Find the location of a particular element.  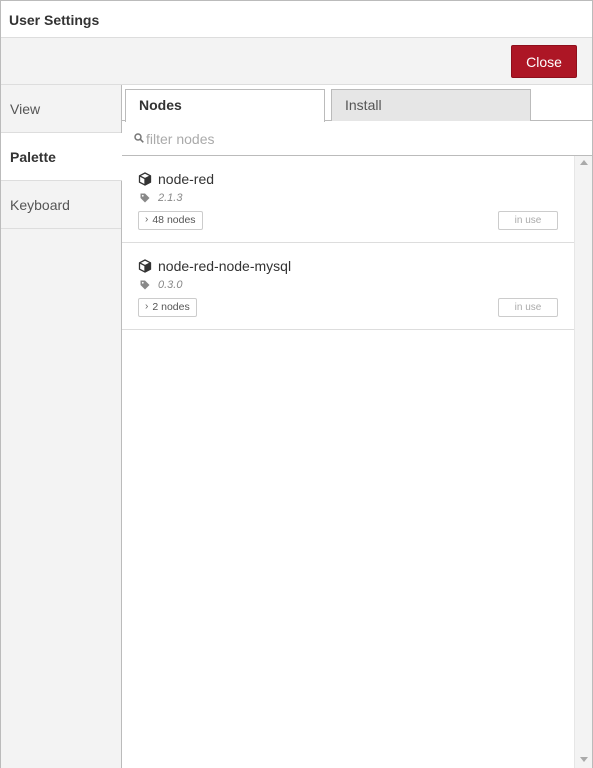

scroll-down-arrow-icon is located at coordinates (584, 759).